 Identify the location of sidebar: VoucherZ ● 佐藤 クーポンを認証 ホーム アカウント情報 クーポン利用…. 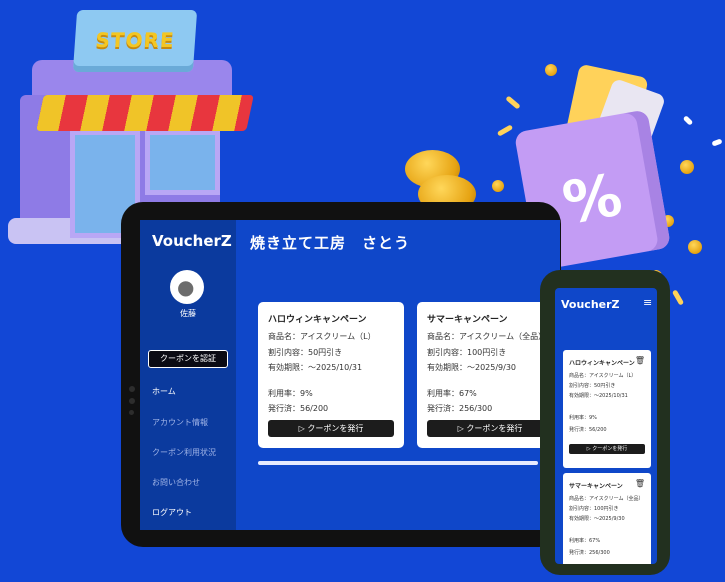
(188, 375).